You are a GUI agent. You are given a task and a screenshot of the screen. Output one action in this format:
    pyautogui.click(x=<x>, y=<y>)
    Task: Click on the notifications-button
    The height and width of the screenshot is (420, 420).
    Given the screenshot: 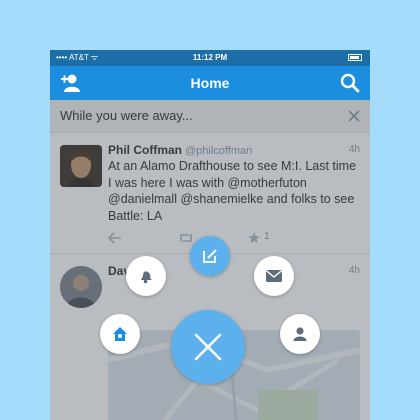 What is the action you would take?
    pyautogui.click(x=146, y=276)
    